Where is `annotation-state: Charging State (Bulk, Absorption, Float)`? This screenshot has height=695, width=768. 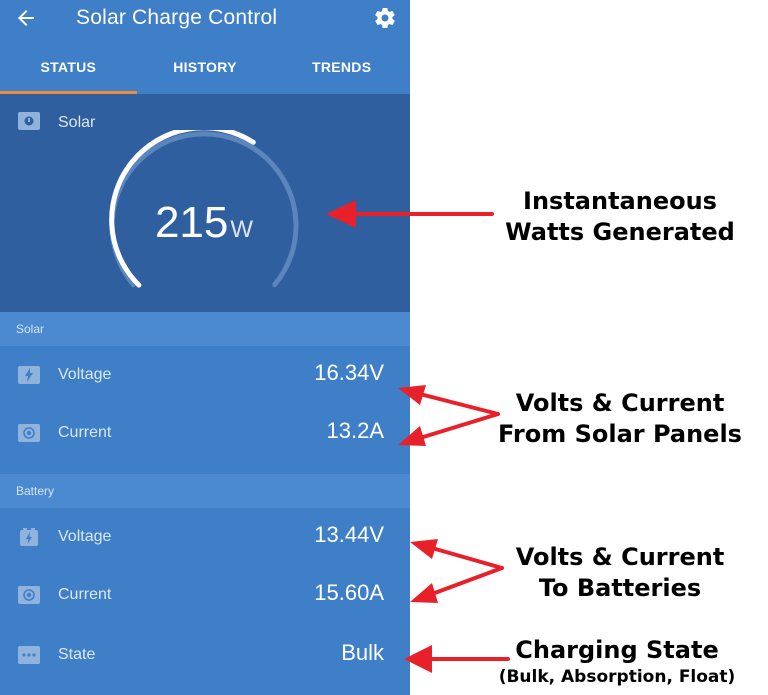
annotation-state: Charging State (Bulk, Absorption, Float) is located at coordinates (617, 662).